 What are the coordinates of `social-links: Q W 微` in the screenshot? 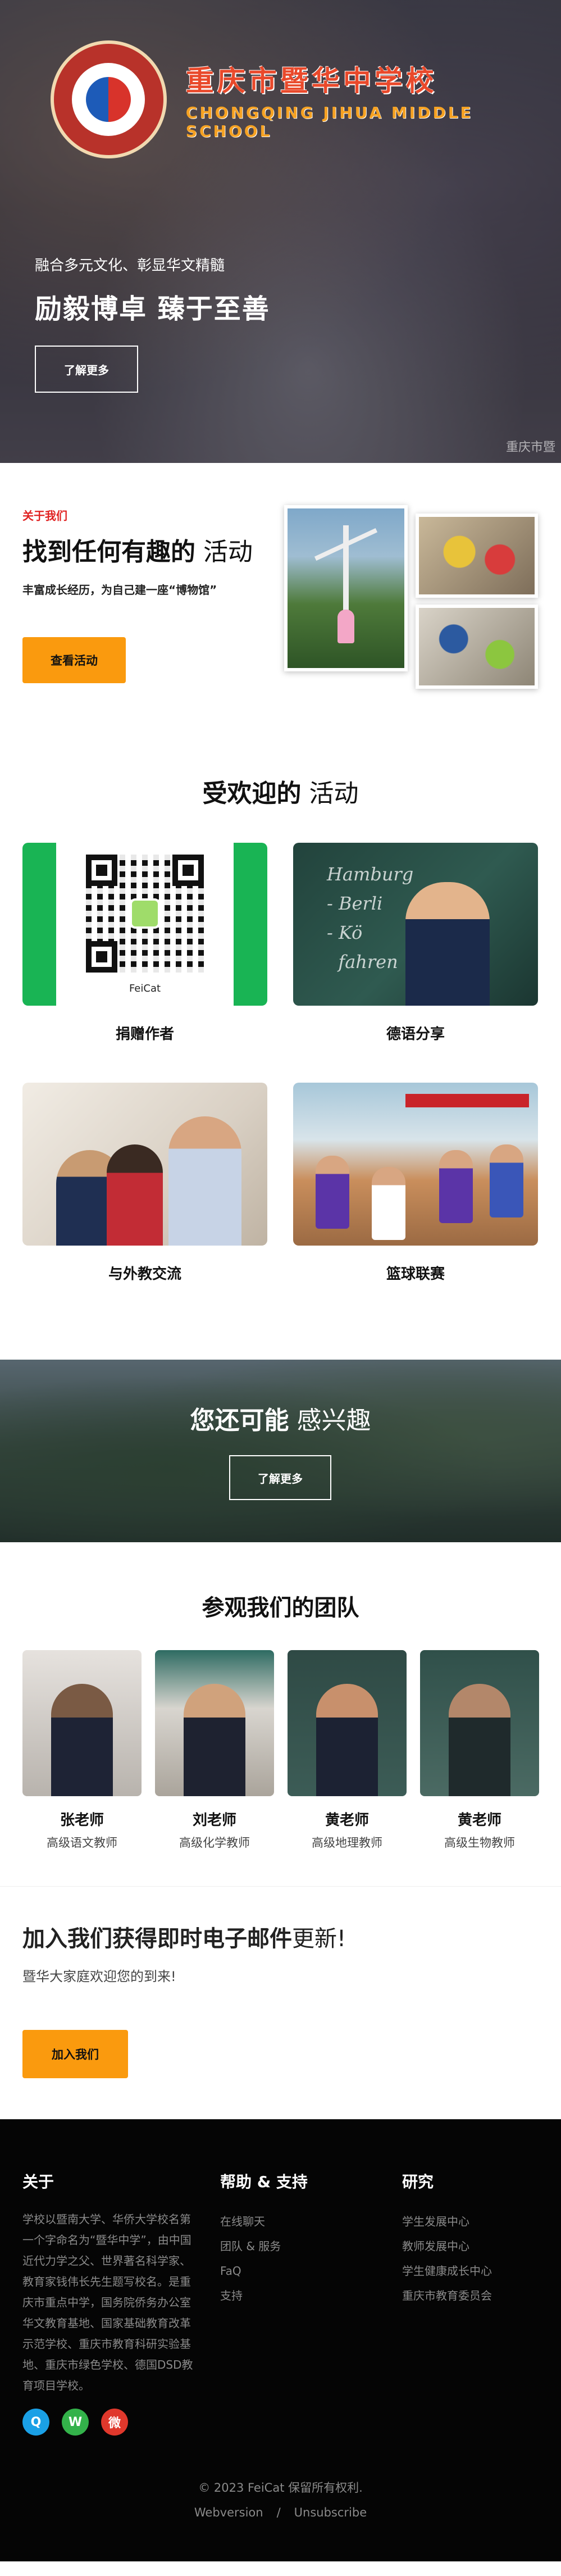 It's located at (109, 2423).